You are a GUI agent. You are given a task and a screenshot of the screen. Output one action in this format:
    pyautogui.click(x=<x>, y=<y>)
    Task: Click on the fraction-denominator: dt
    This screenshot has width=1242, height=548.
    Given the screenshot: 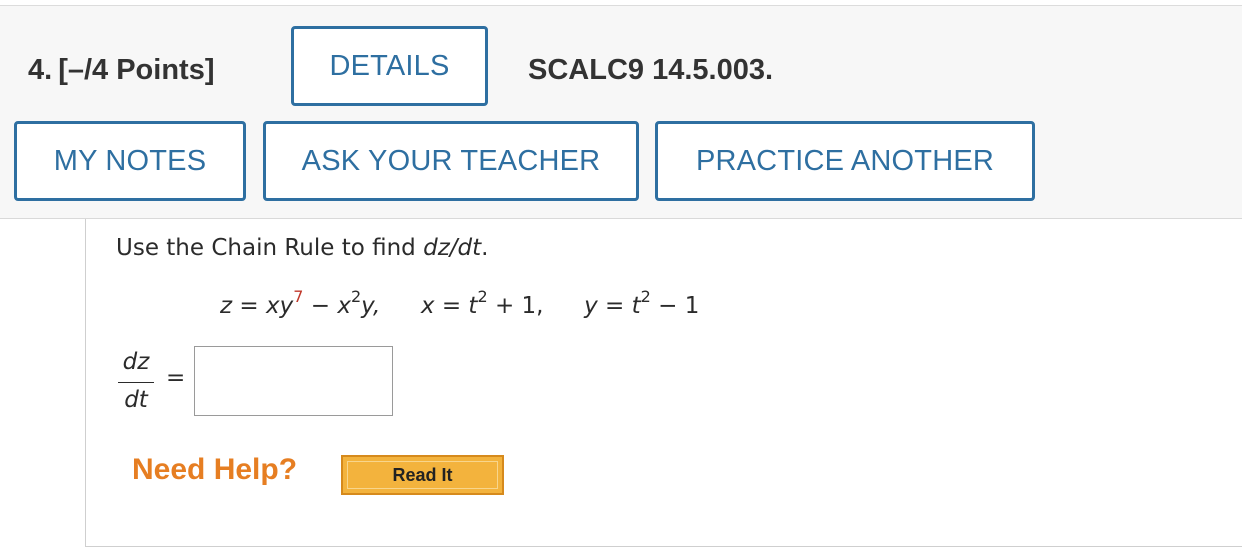 What is the action you would take?
    pyautogui.click(x=136, y=400)
    